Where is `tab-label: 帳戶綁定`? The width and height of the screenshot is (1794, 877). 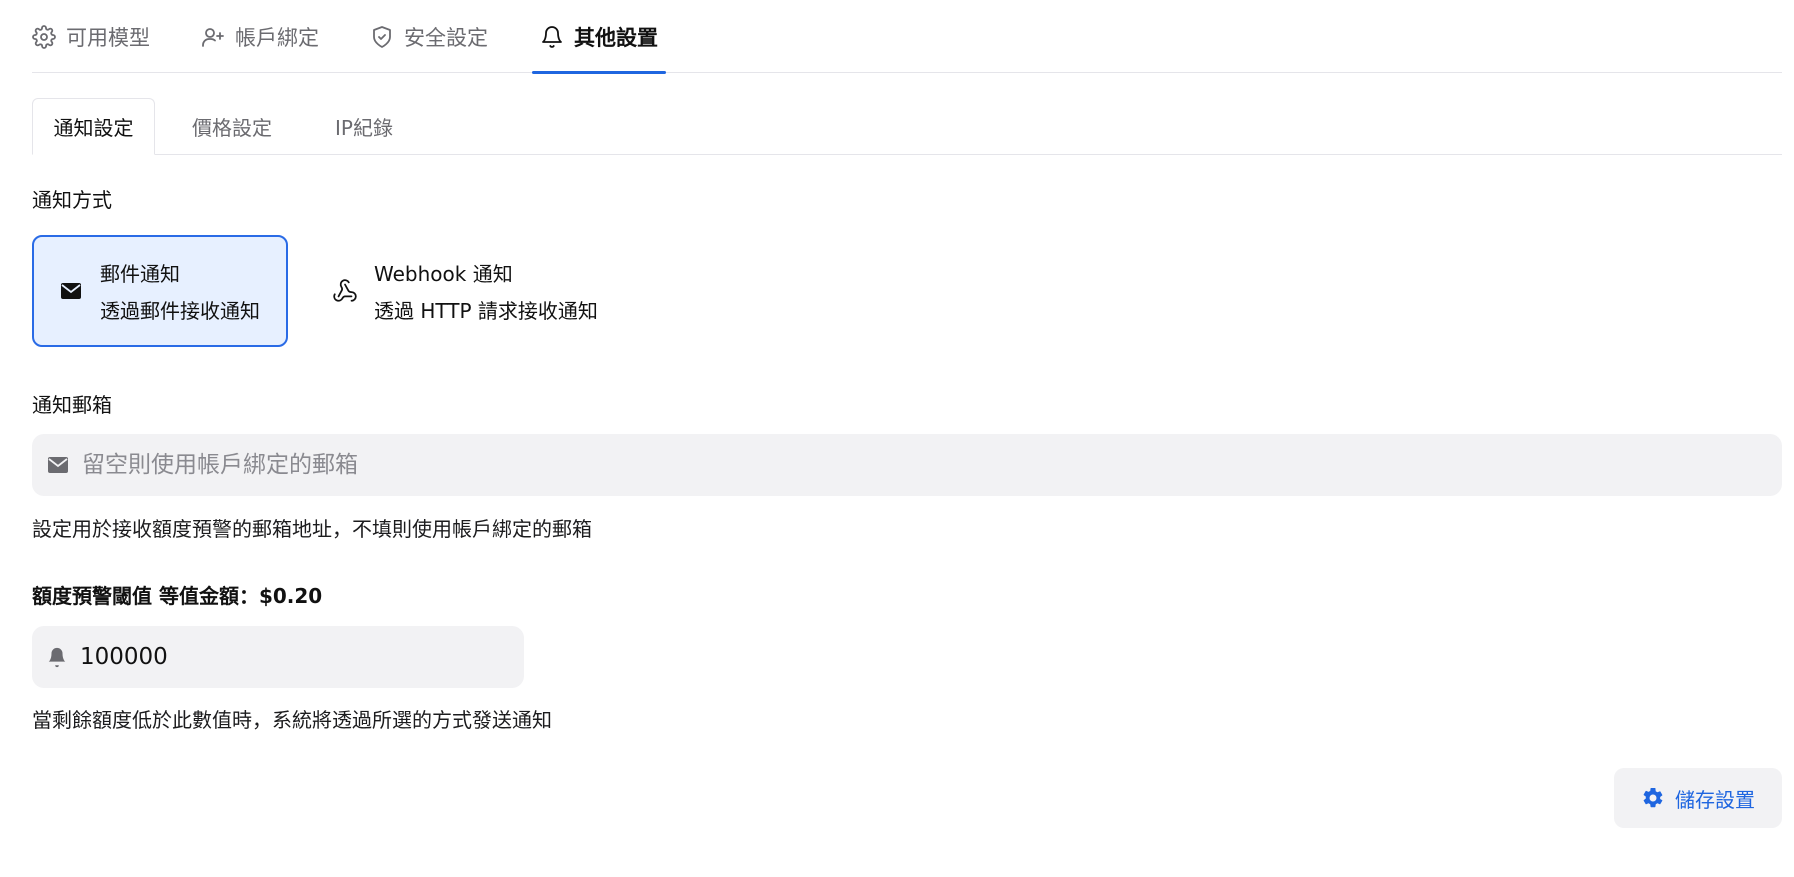
tab-label: 帳戶綁定 is located at coordinates (277, 37).